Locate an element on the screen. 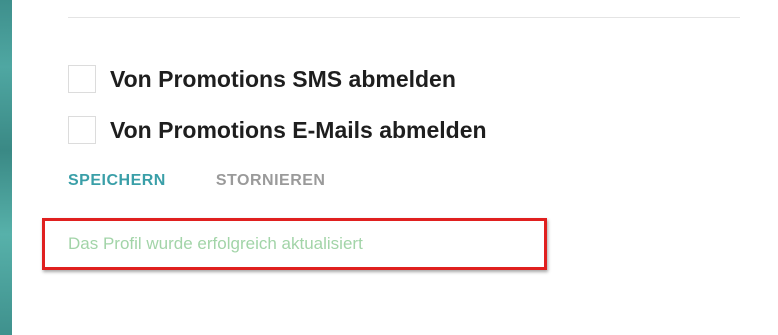 The width and height of the screenshot is (778, 335). left-decorative-strip is located at coordinates (6, 167).